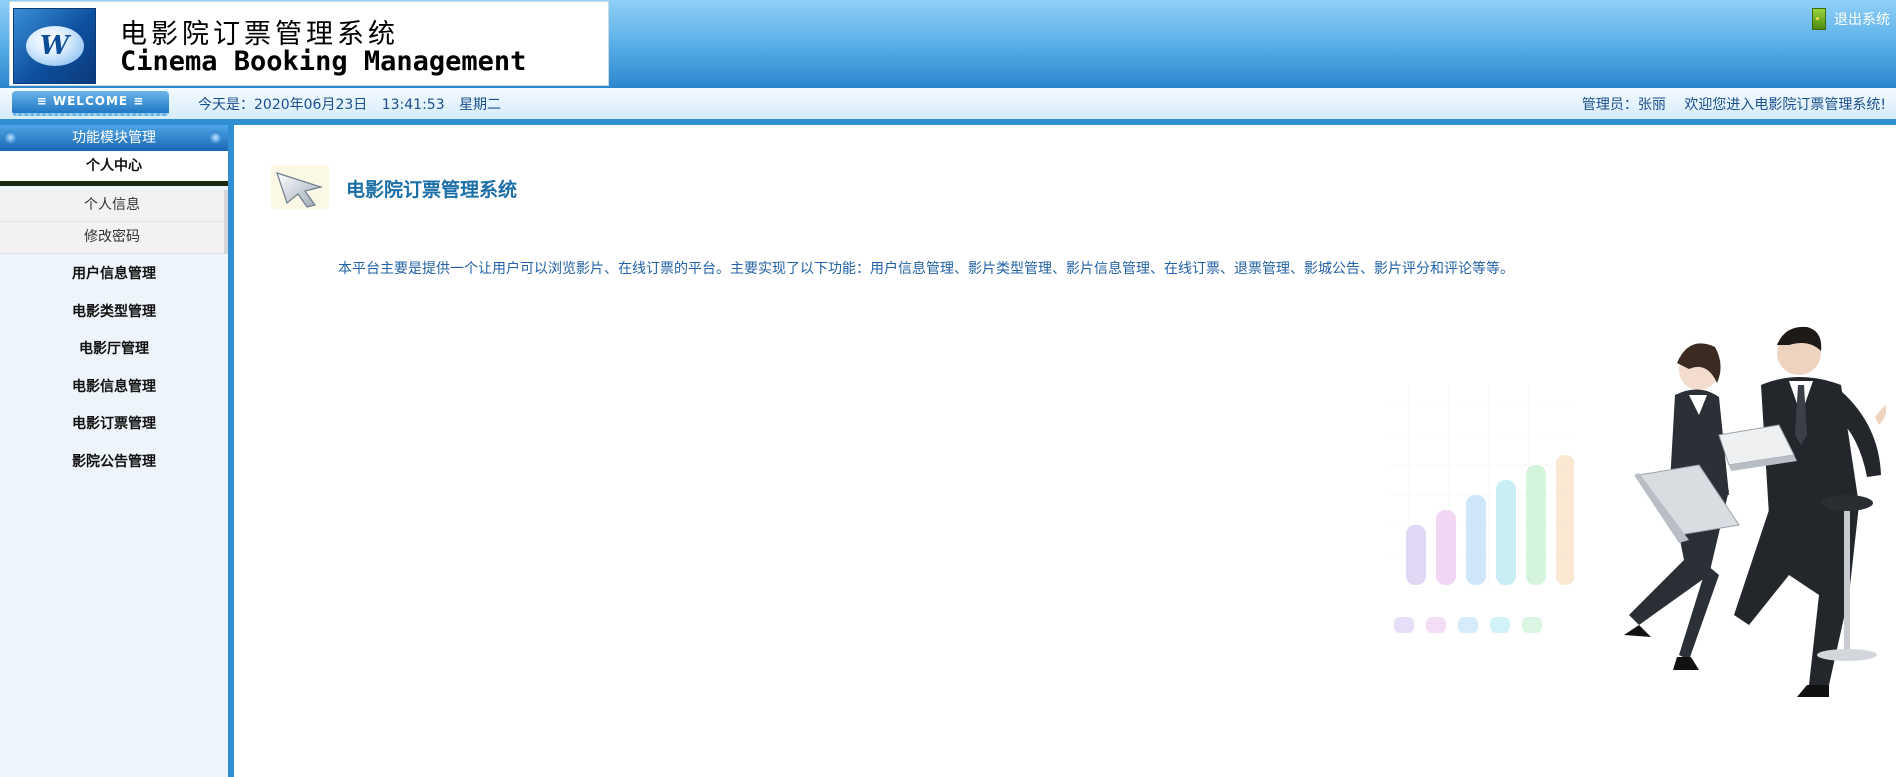  Describe the element at coordinates (90, 103) in the screenshot. I see `welcome-badge: ≡ WELCOME ≡` at that location.